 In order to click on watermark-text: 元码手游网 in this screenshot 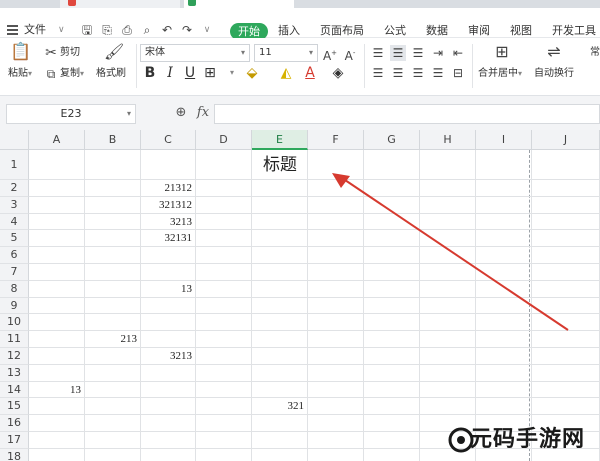, I will do `click(528, 439)`.